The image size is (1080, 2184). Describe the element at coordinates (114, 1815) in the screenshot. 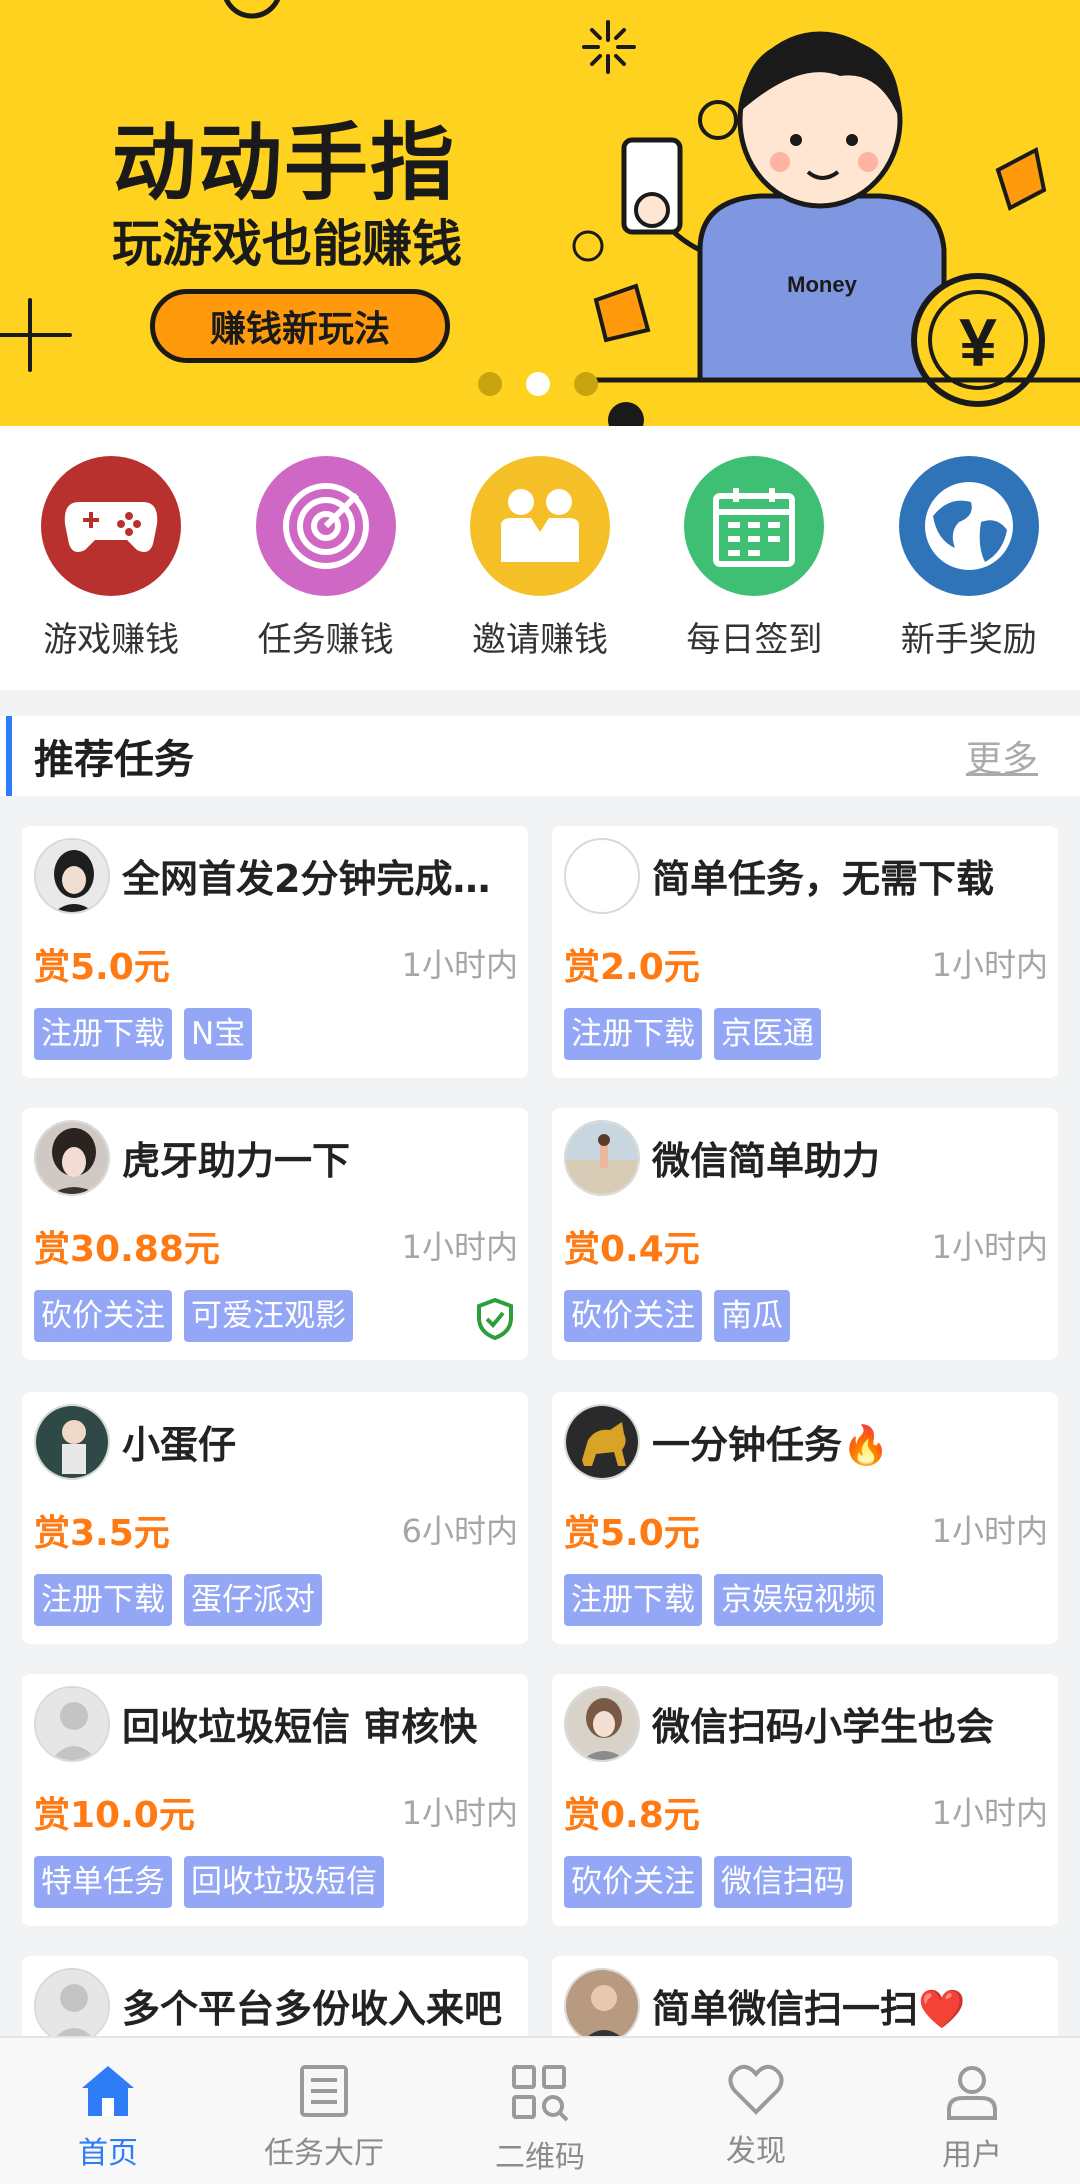

I see `task-reward: 赏10.0元` at that location.